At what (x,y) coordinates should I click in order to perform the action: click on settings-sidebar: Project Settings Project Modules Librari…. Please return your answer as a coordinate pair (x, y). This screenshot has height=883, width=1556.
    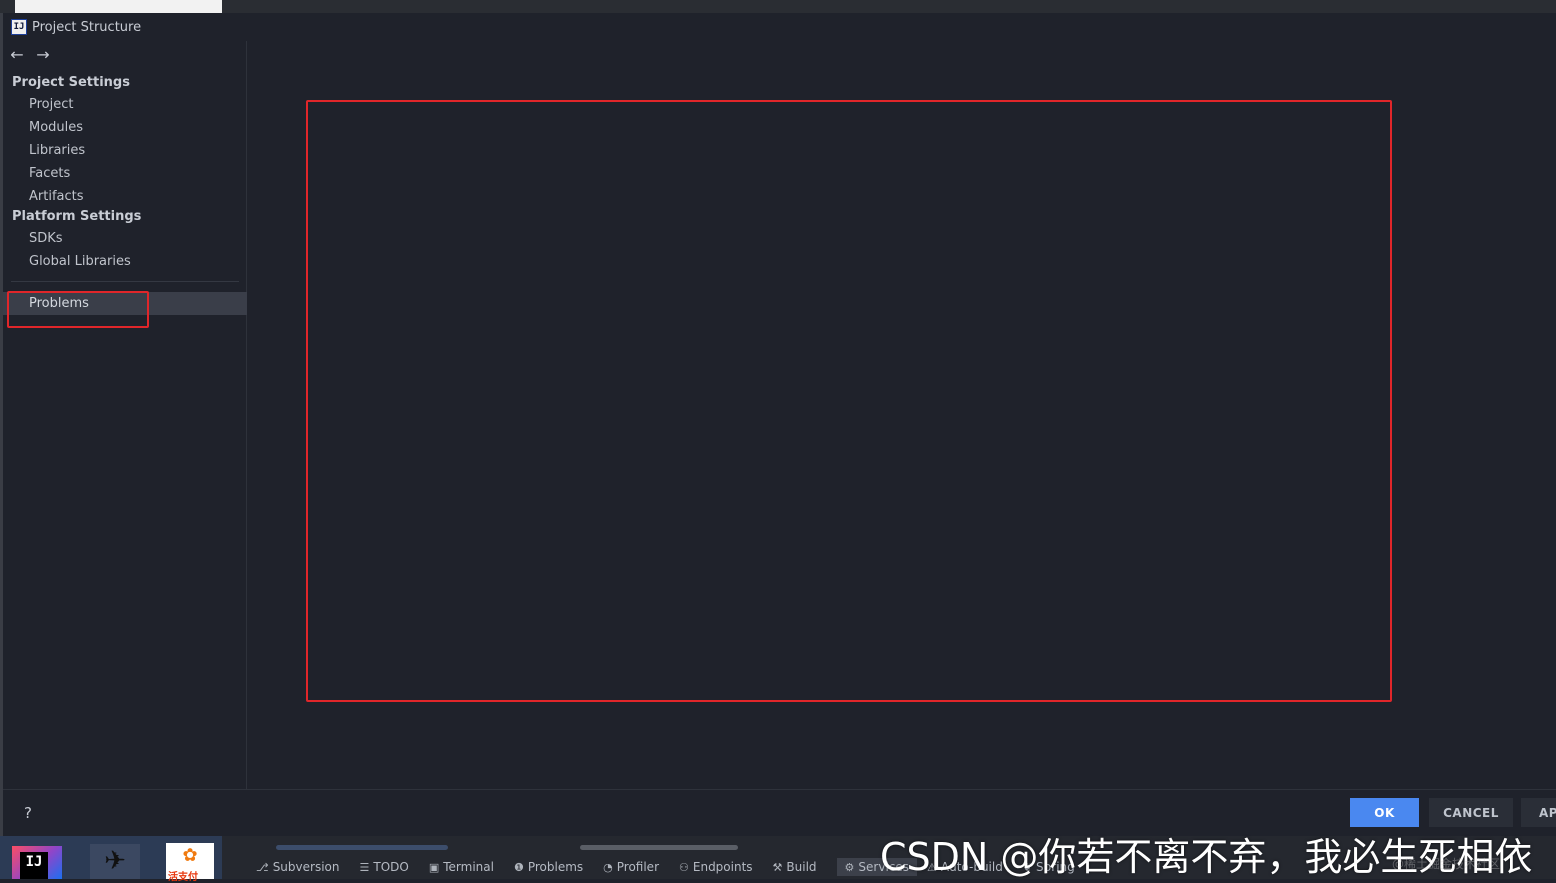
    Looking at the image, I should click on (125, 415).